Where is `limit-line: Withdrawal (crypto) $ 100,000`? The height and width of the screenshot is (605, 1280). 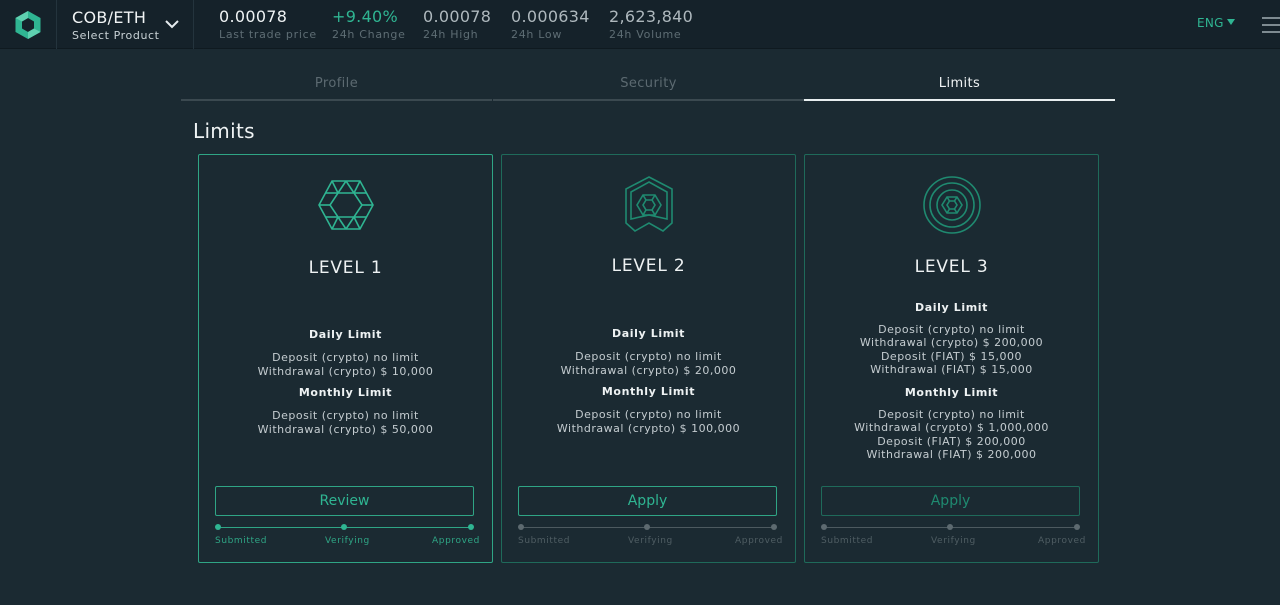
limit-line: Withdrawal (crypto) $ 100,000 is located at coordinates (648, 428).